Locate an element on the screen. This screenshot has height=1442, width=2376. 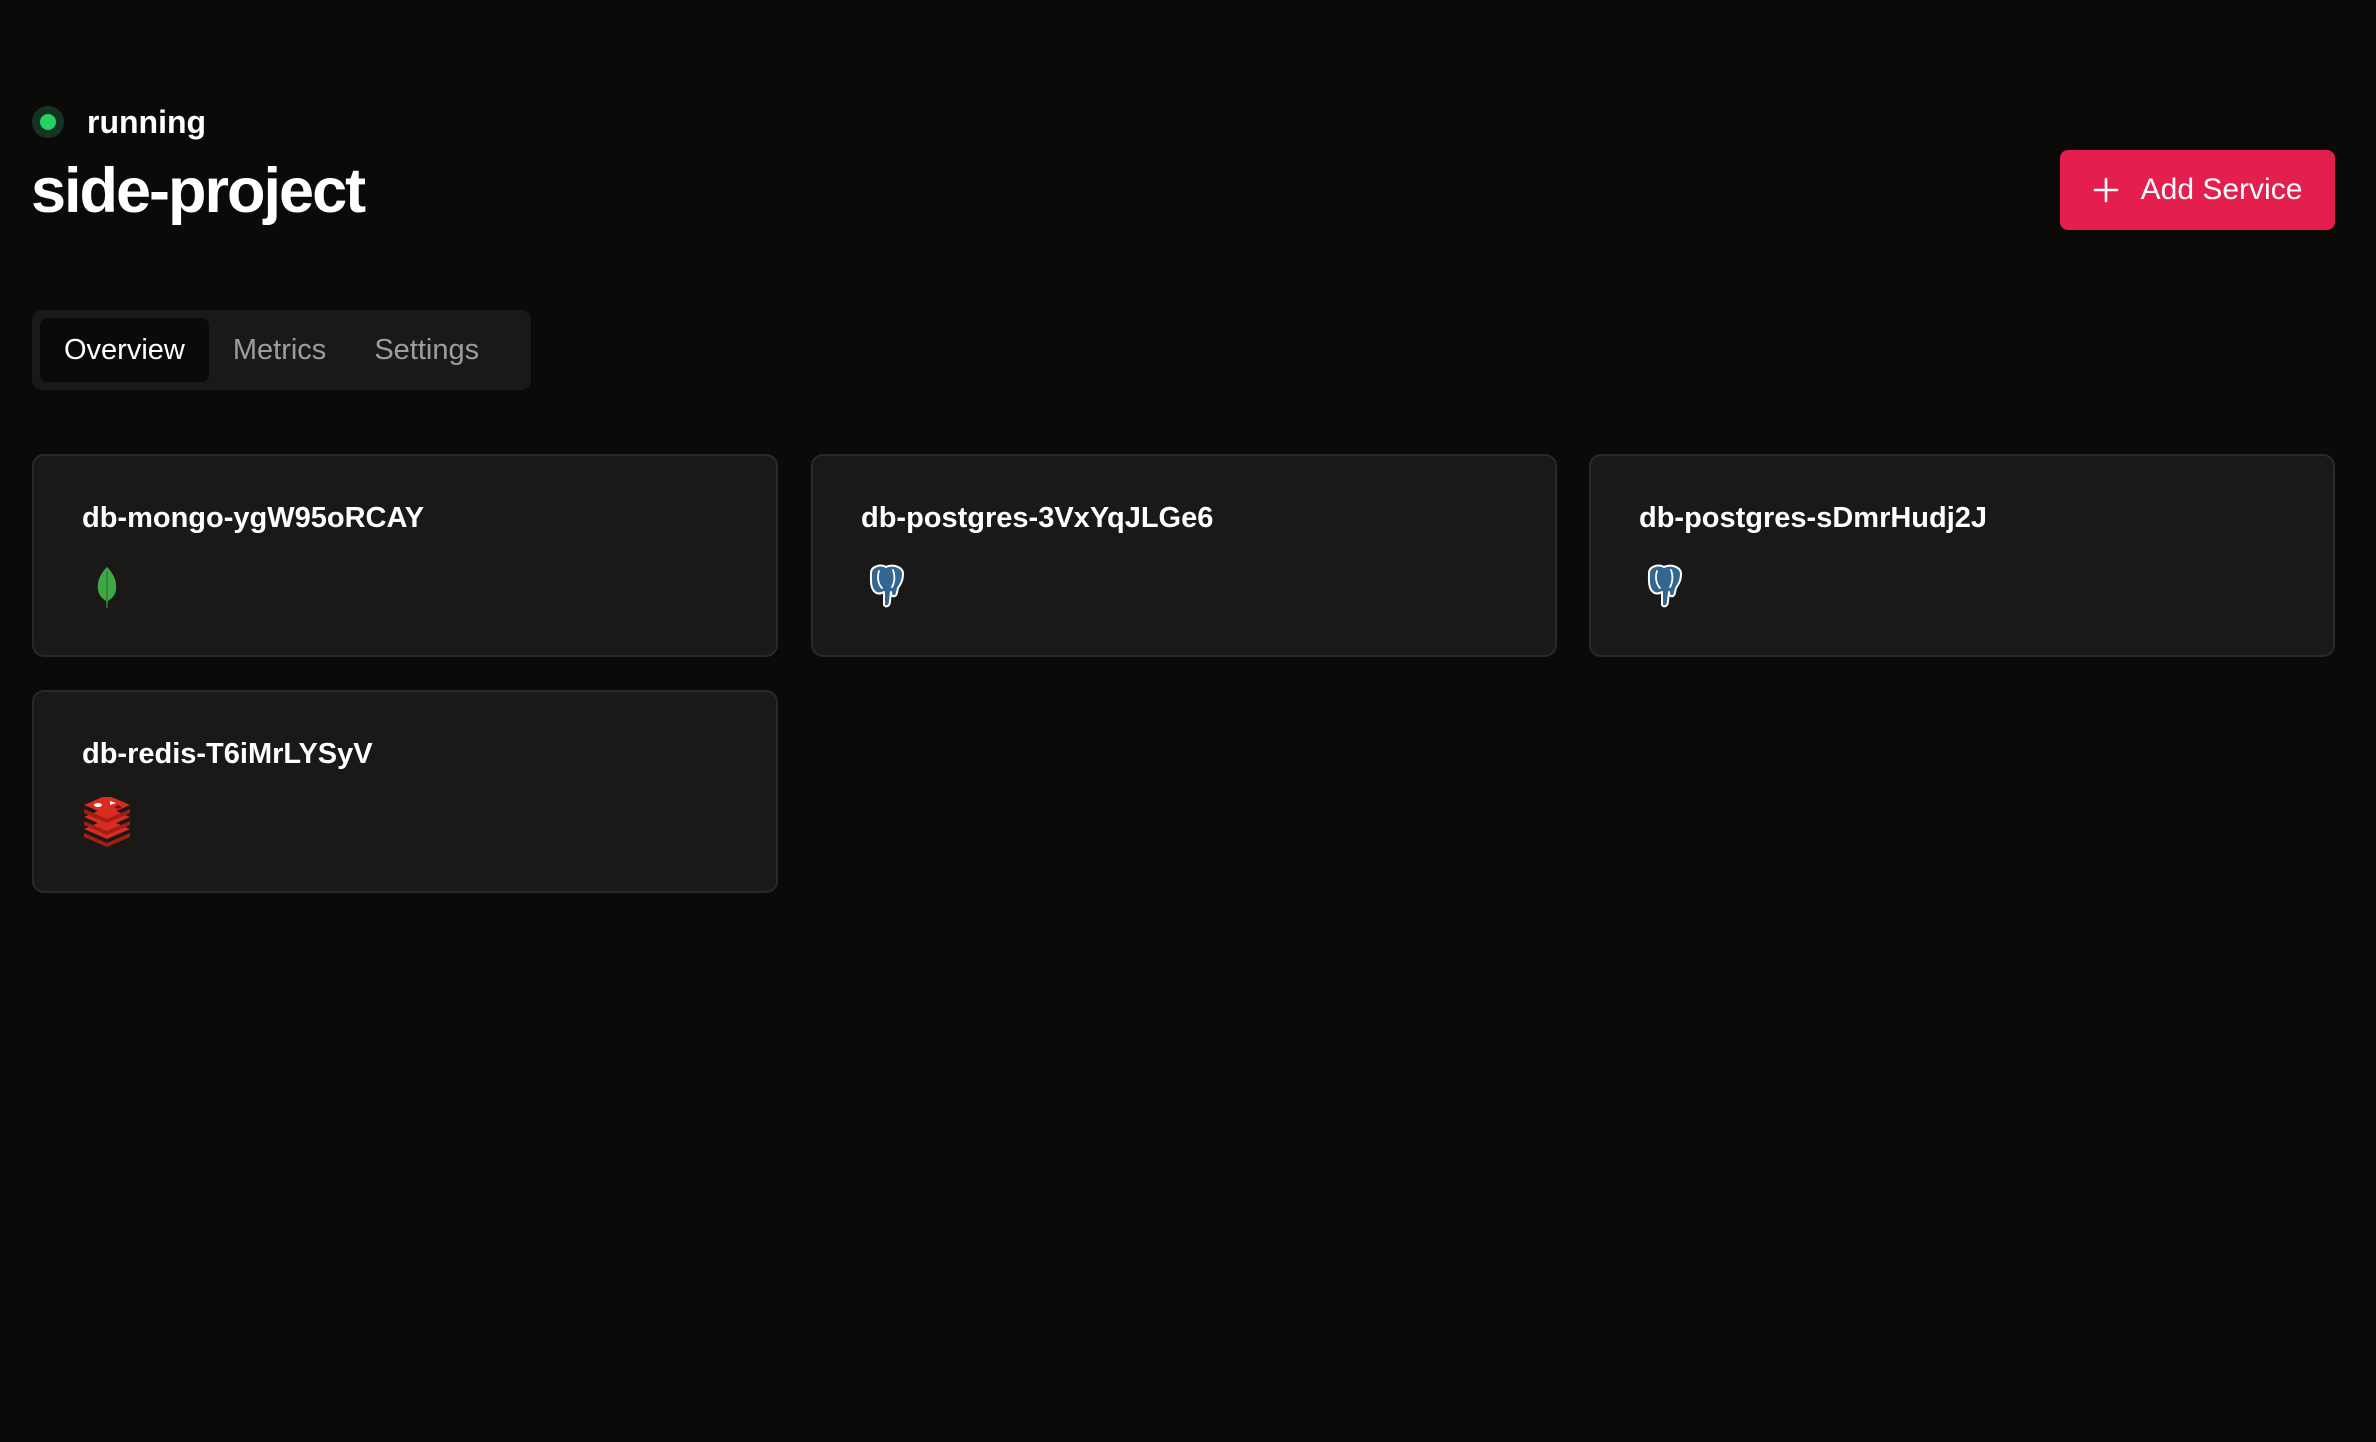
mongodb-leaf-icon is located at coordinates (107, 588).